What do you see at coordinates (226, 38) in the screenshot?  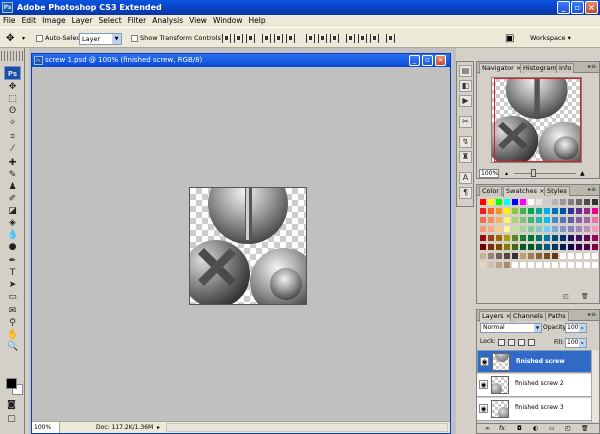 I see `align-top-icon` at bounding box center [226, 38].